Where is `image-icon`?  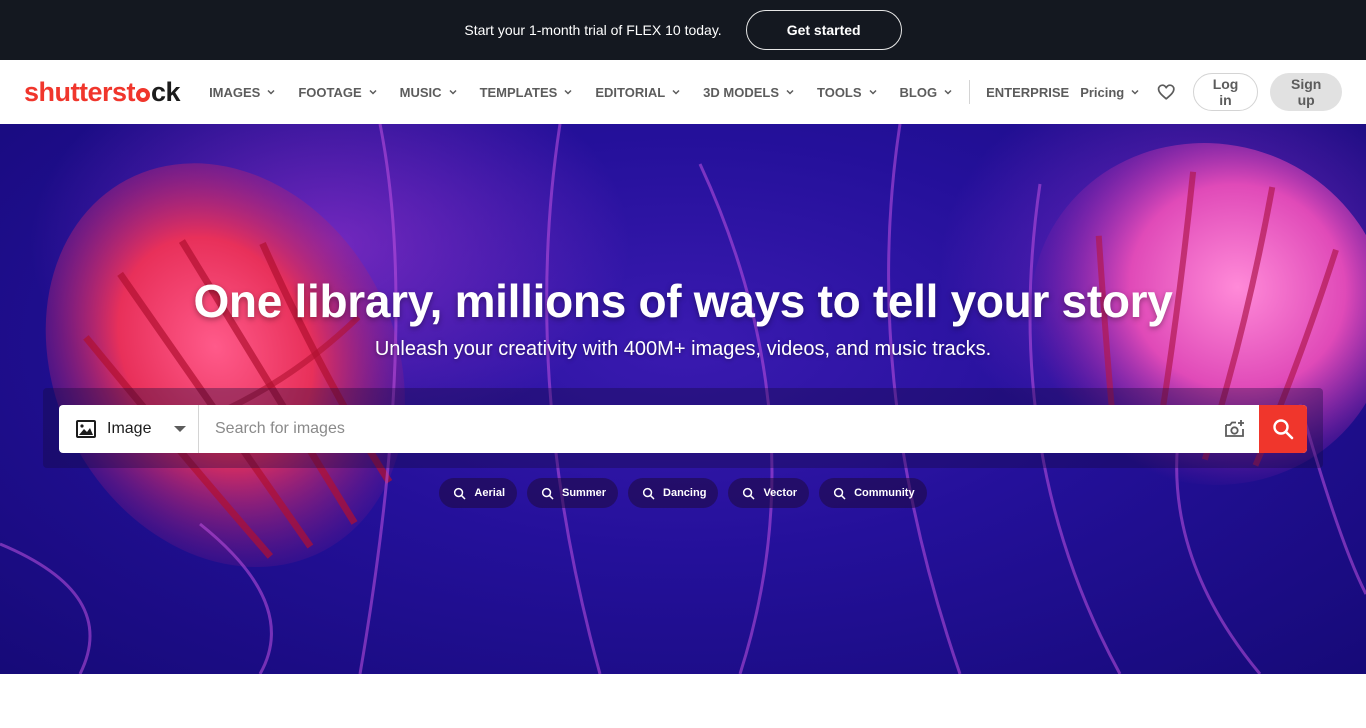
image-icon is located at coordinates (86, 429).